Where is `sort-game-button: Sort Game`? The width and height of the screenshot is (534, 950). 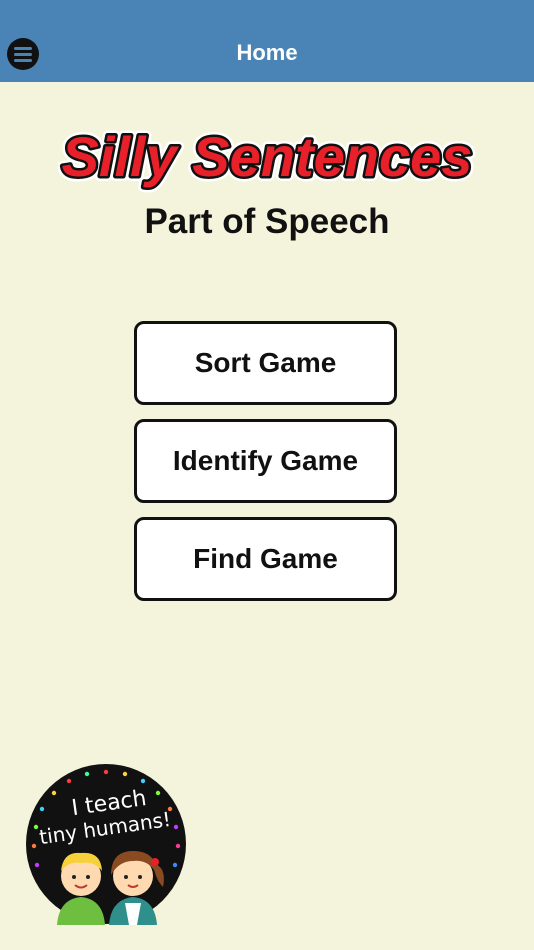
sort-game-button: Sort Game is located at coordinates (265, 363).